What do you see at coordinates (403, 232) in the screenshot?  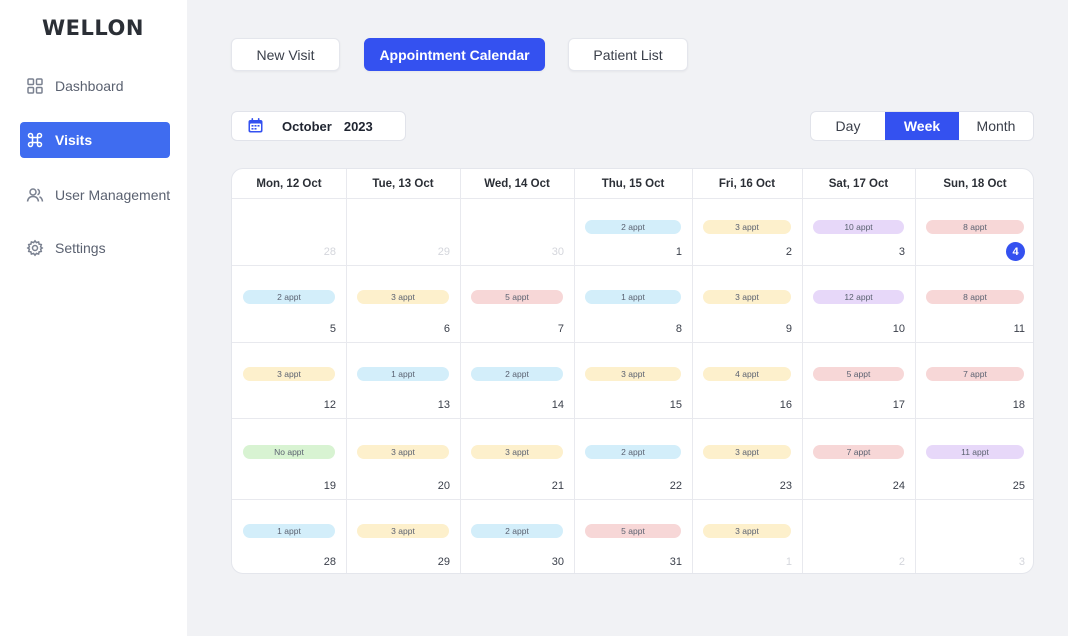 I see `calendar-day-cell: 29` at bounding box center [403, 232].